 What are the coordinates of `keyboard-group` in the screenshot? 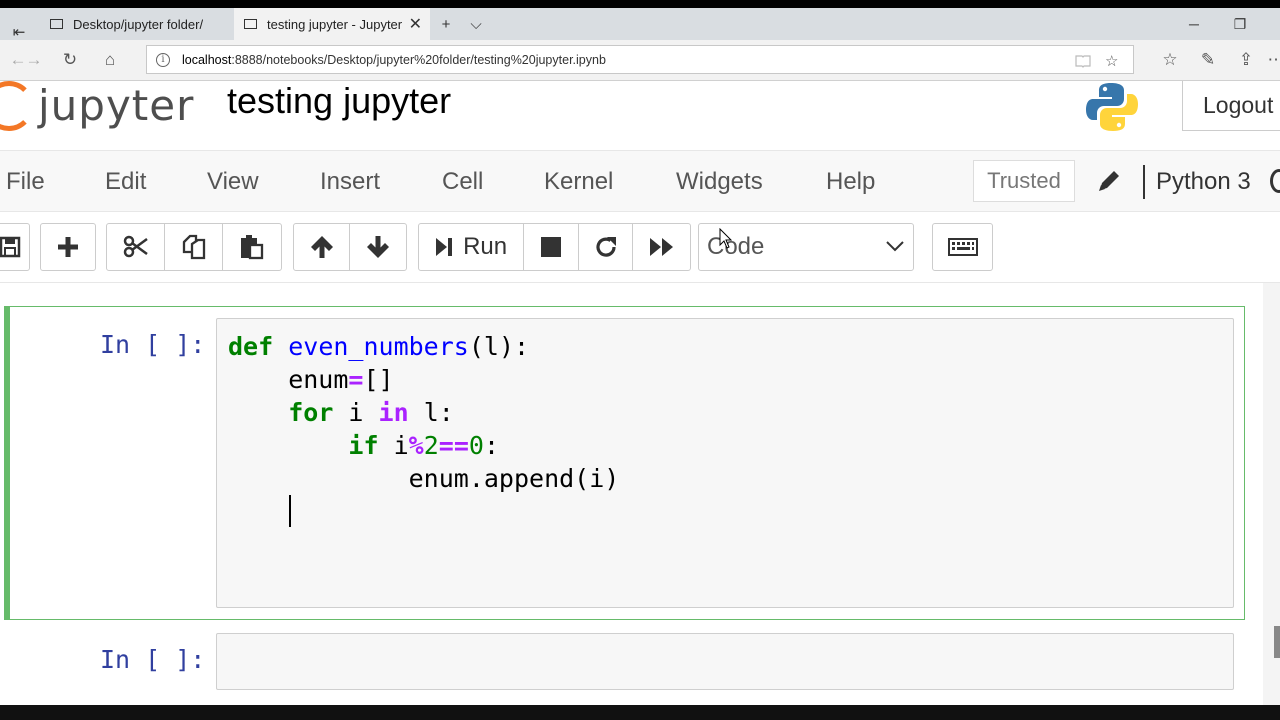 It's located at (962, 247).